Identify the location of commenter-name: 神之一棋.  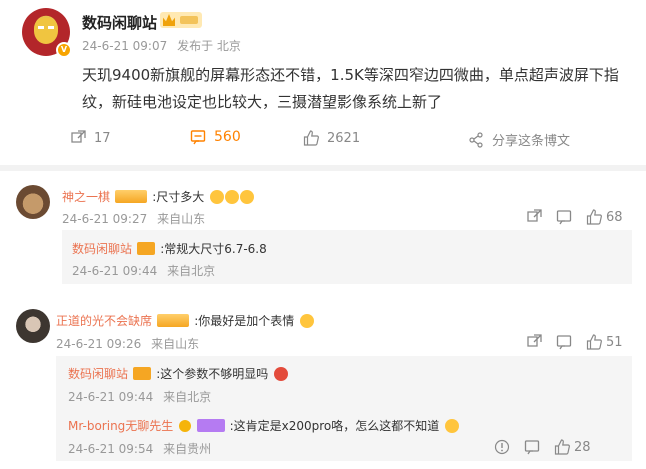
(86, 197).